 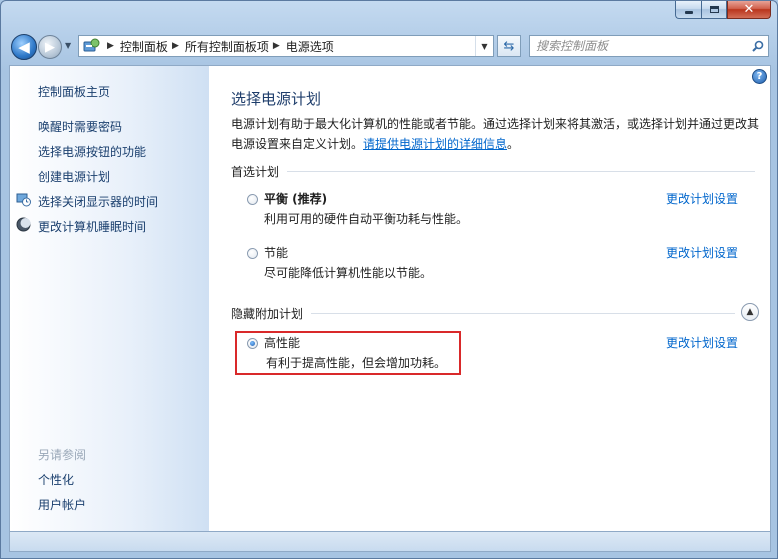 What do you see at coordinates (276, 99) in the screenshot?
I see `page-title: 选择电源计划` at bounding box center [276, 99].